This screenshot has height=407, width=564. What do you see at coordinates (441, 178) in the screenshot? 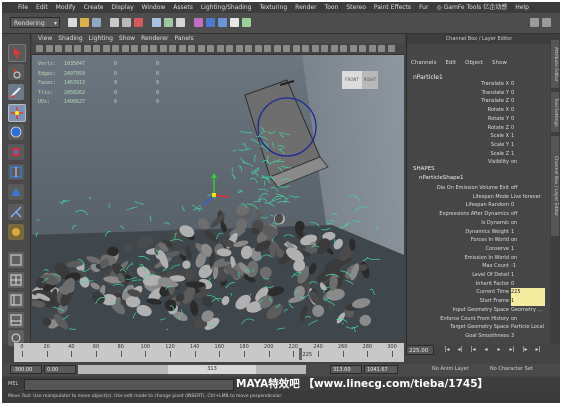
I see `shape-node-name: nParticleShape1` at bounding box center [441, 178].